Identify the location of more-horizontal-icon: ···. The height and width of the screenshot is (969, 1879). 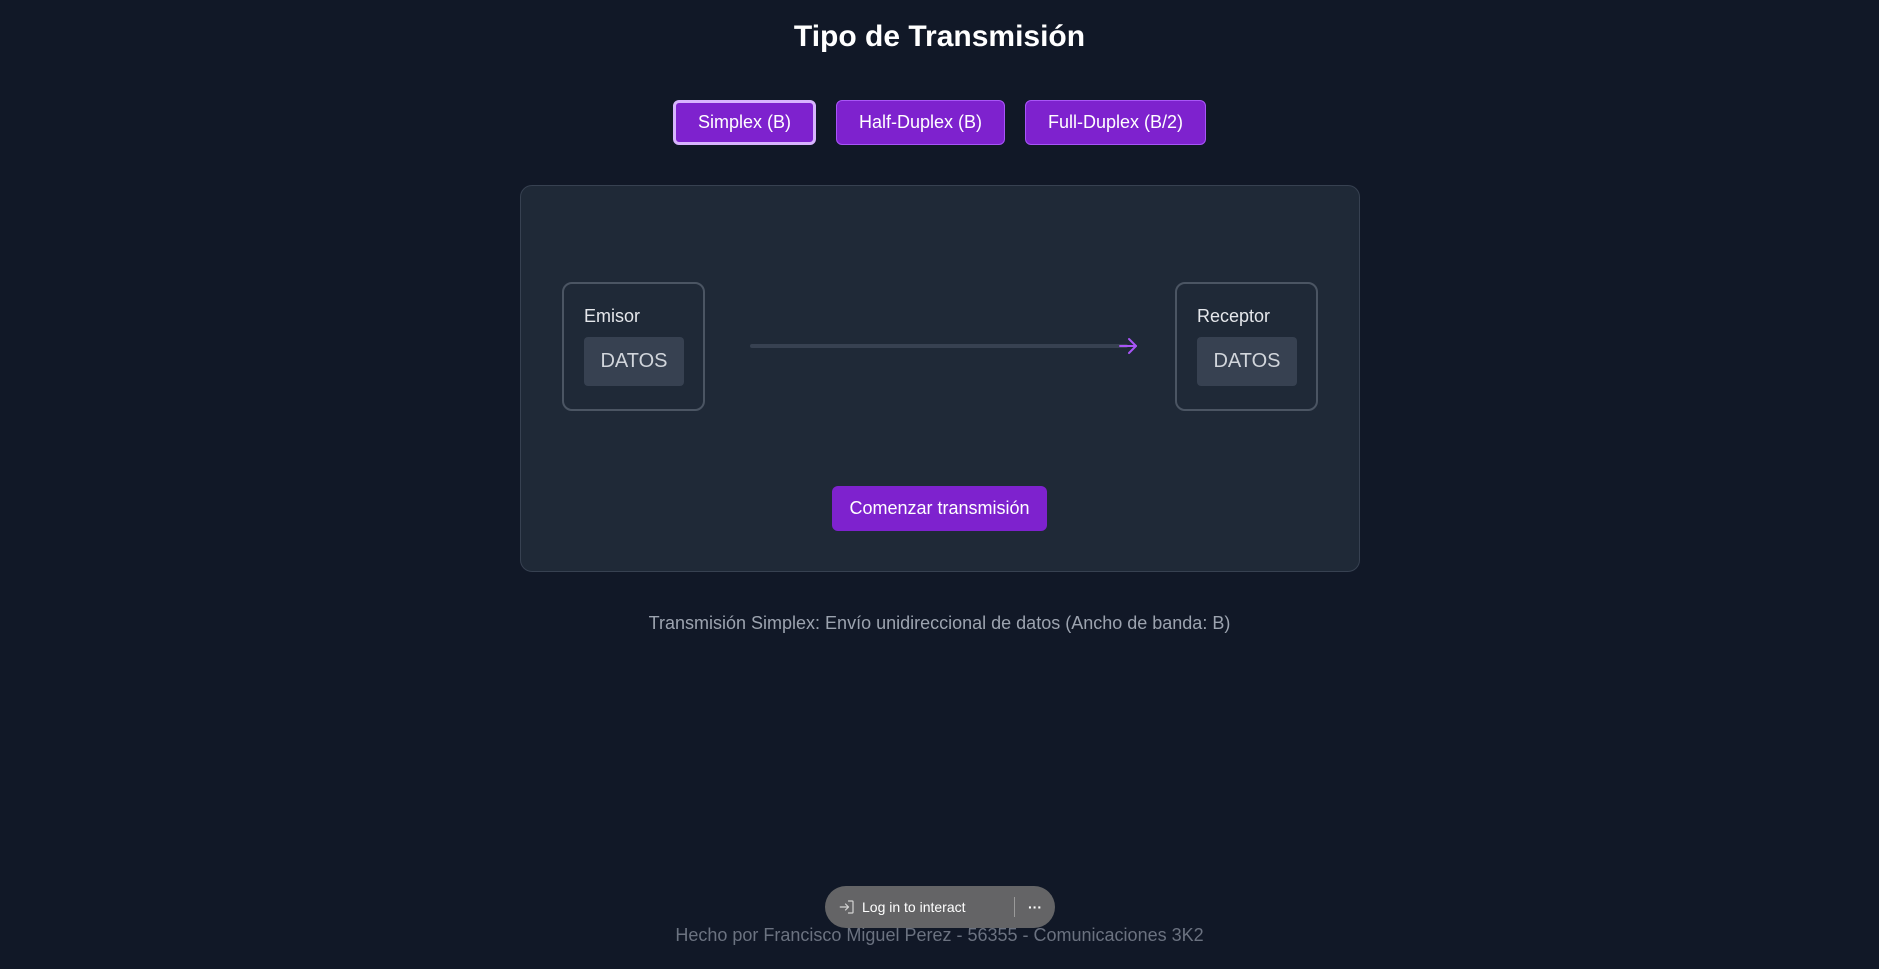
(1035, 907).